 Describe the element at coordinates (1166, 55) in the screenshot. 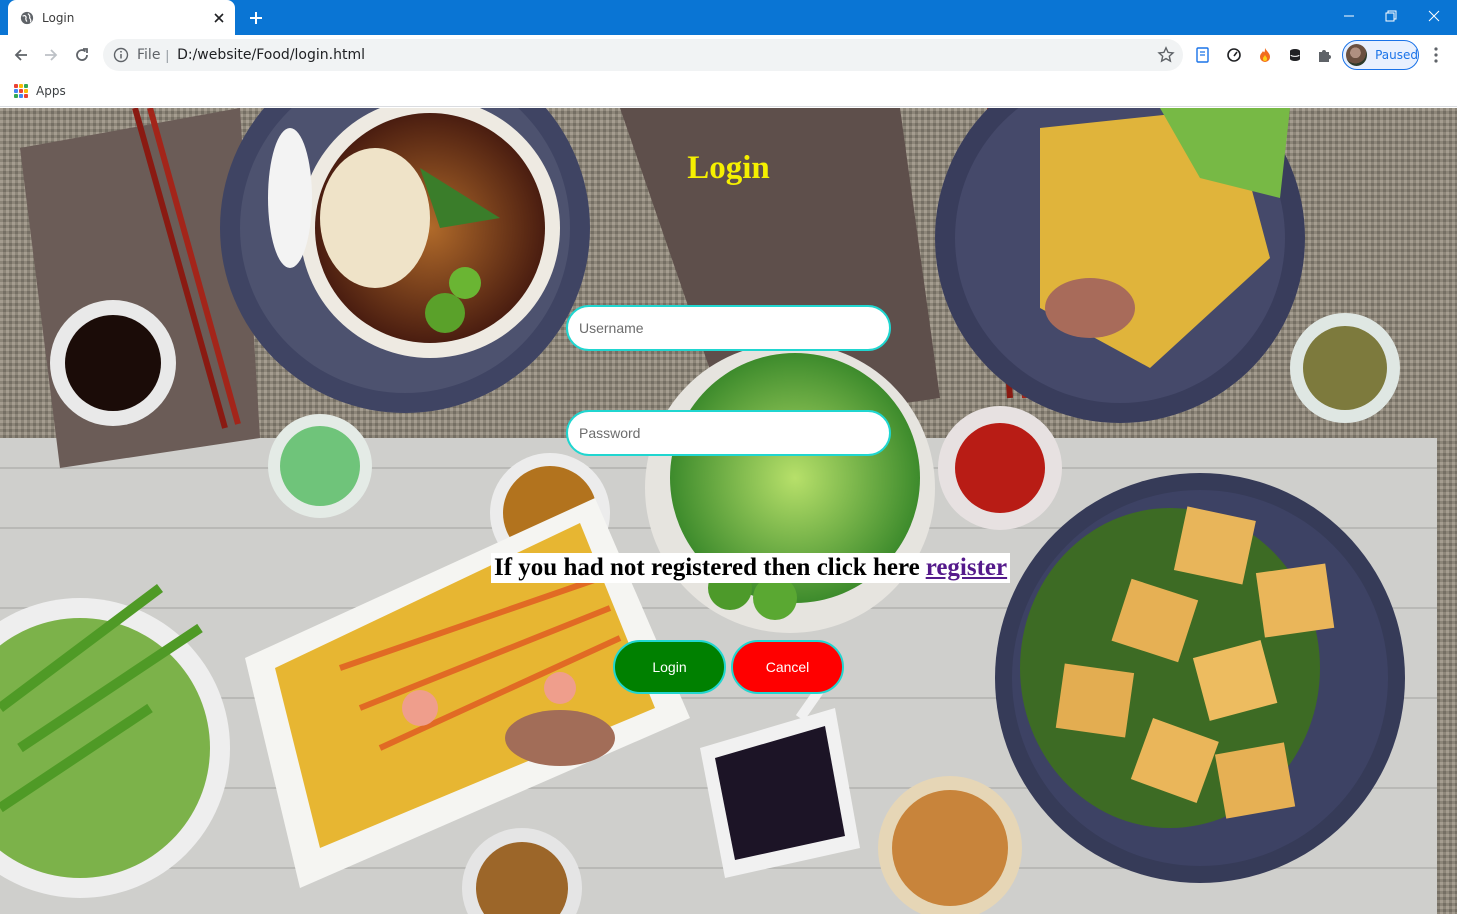

I see `star-icon` at that location.